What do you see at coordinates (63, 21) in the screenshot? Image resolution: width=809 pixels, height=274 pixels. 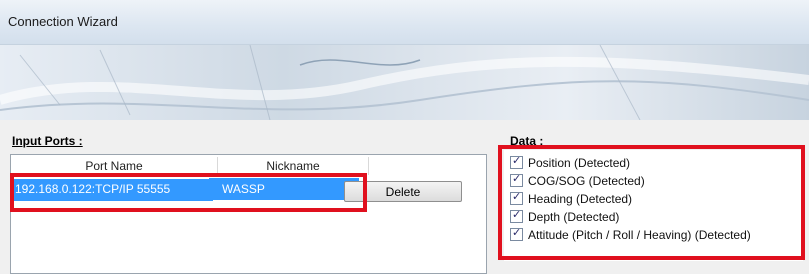 I see `window-title: Connection Wizard` at bounding box center [63, 21].